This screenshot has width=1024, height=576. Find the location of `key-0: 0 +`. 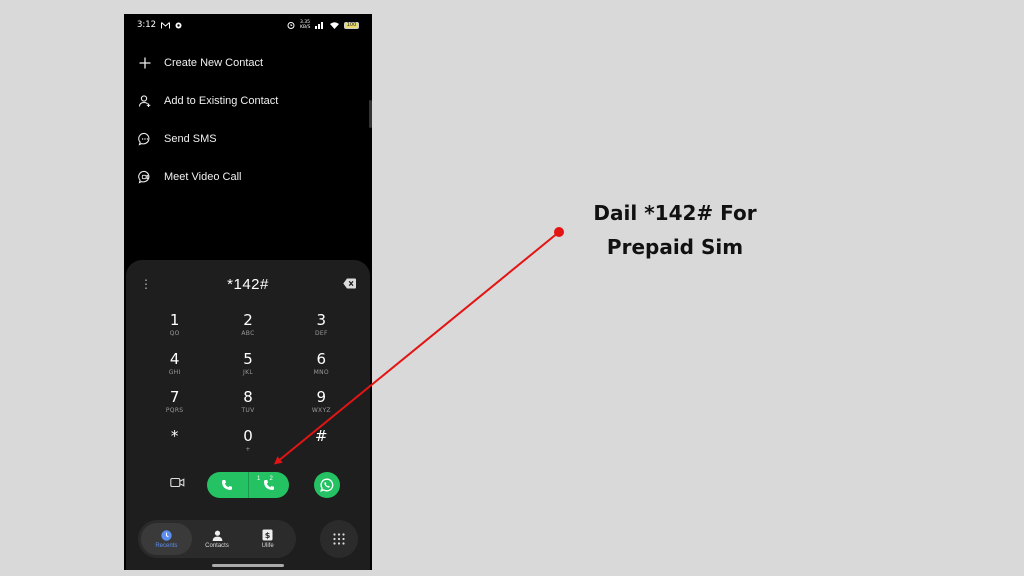

key-0: 0 + is located at coordinates (247, 446).